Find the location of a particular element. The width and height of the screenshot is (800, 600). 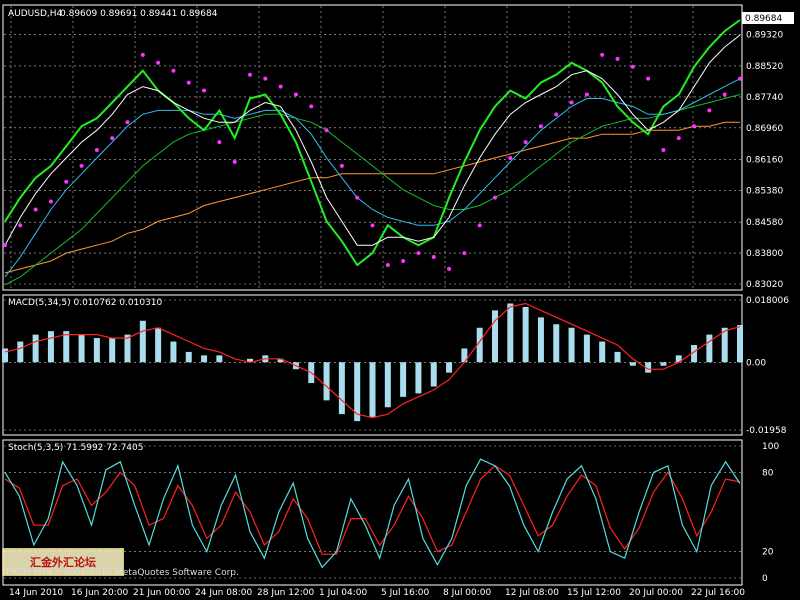

macd-label: MACD(5,34,5) 0.010762 0.010310 is located at coordinates (85, 303).